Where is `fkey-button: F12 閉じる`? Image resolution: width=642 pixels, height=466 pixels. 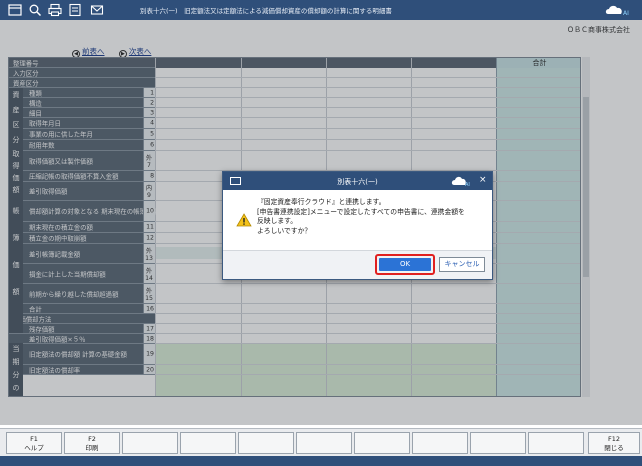
fkey-button: F12 閉じる is located at coordinates (614, 443).